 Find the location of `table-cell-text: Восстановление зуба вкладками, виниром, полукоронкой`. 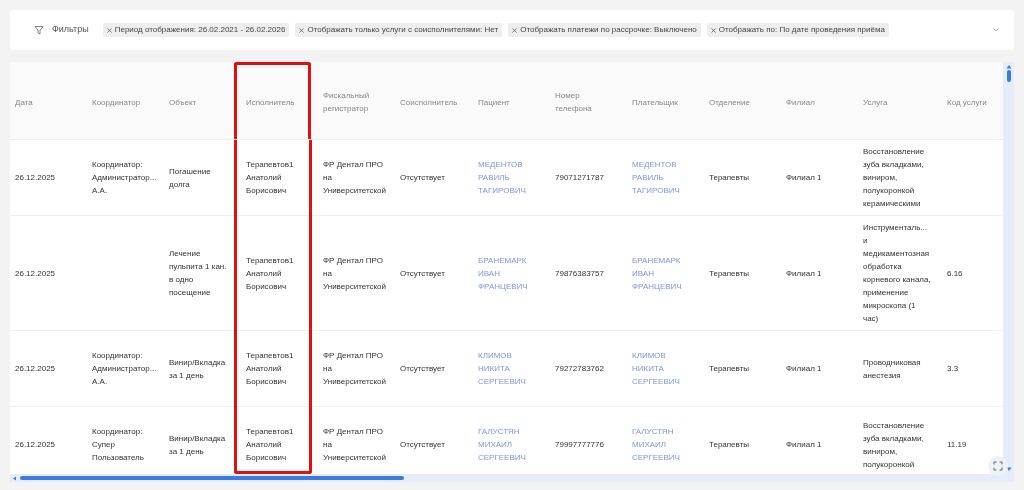

table-cell-text: Восстановление зуба вкладками, виниром, полукоронкой is located at coordinates (894, 445).